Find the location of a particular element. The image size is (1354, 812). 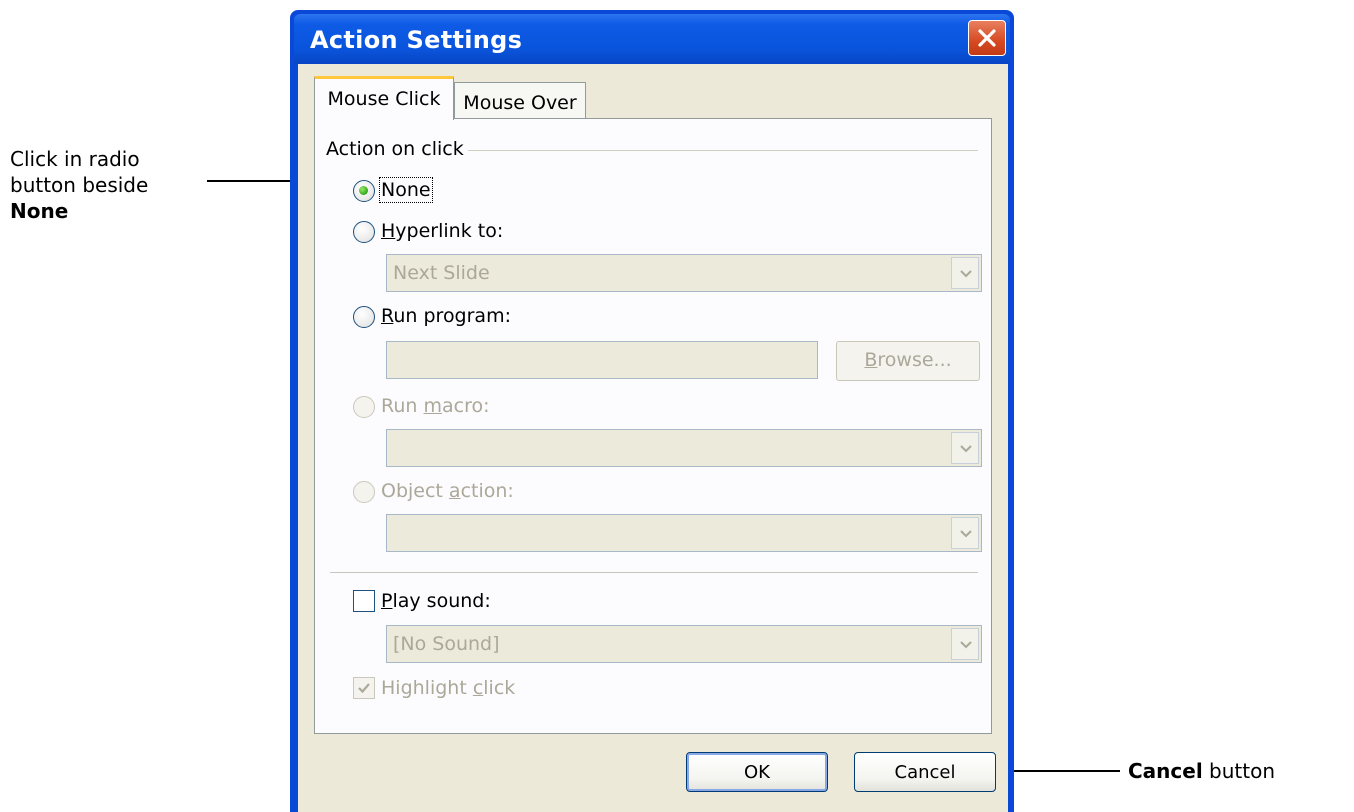

callout-left: Click in radio button beside None is located at coordinates (79, 185).